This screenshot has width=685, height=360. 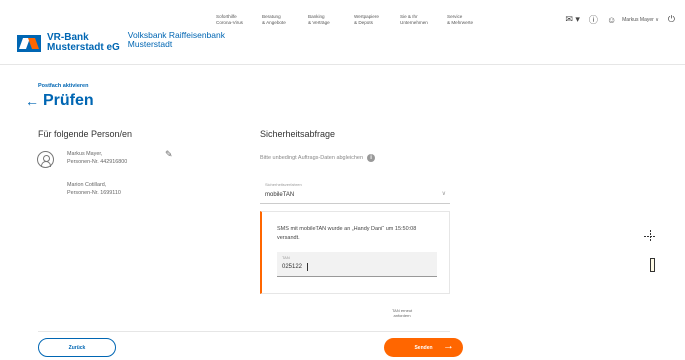 What do you see at coordinates (611, 20) in the screenshot?
I see `user-icon: ☺` at bounding box center [611, 20].